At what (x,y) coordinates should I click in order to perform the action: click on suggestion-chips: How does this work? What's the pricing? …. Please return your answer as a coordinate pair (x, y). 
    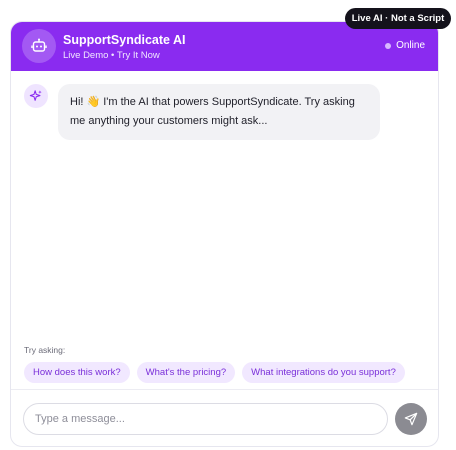
    Looking at the image, I should click on (214, 372).